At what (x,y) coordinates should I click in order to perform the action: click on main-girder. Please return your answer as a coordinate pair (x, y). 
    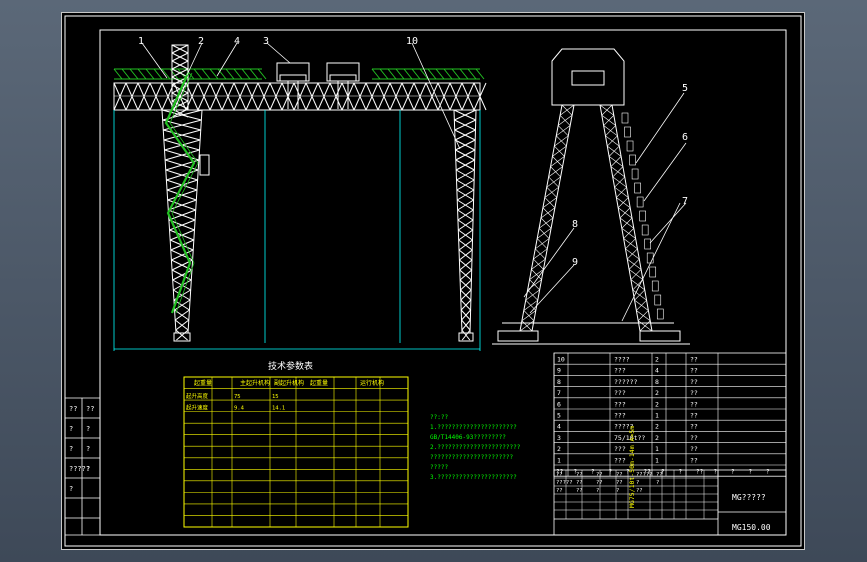
    Looking at the image, I should click on (297, 96).